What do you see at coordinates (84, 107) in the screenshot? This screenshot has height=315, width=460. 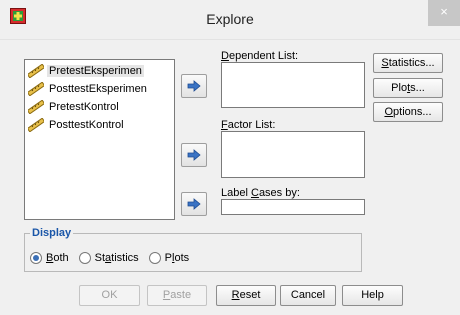 I see `variable-label: PretestKontrol` at bounding box center [84, 107].